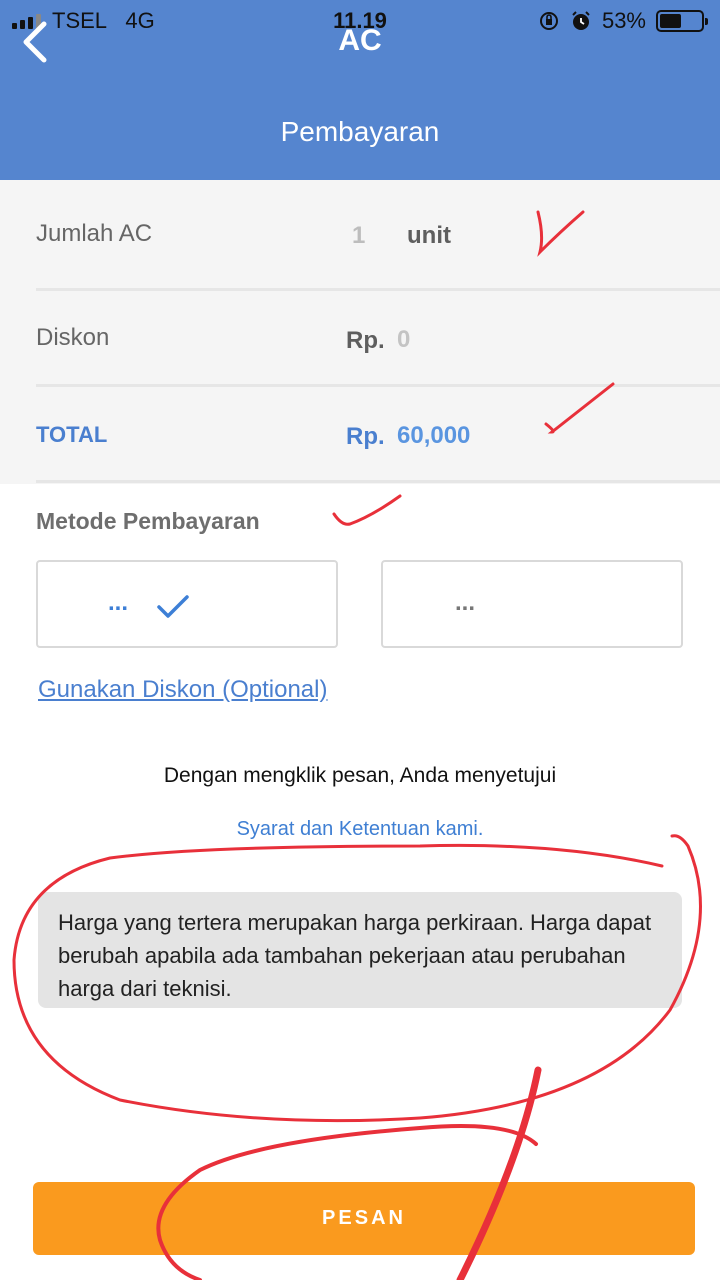  What do you see at coordinates (72, 434) in the screenshot?
I see `total-label: TOTAL` at bounding box center [72, 434].